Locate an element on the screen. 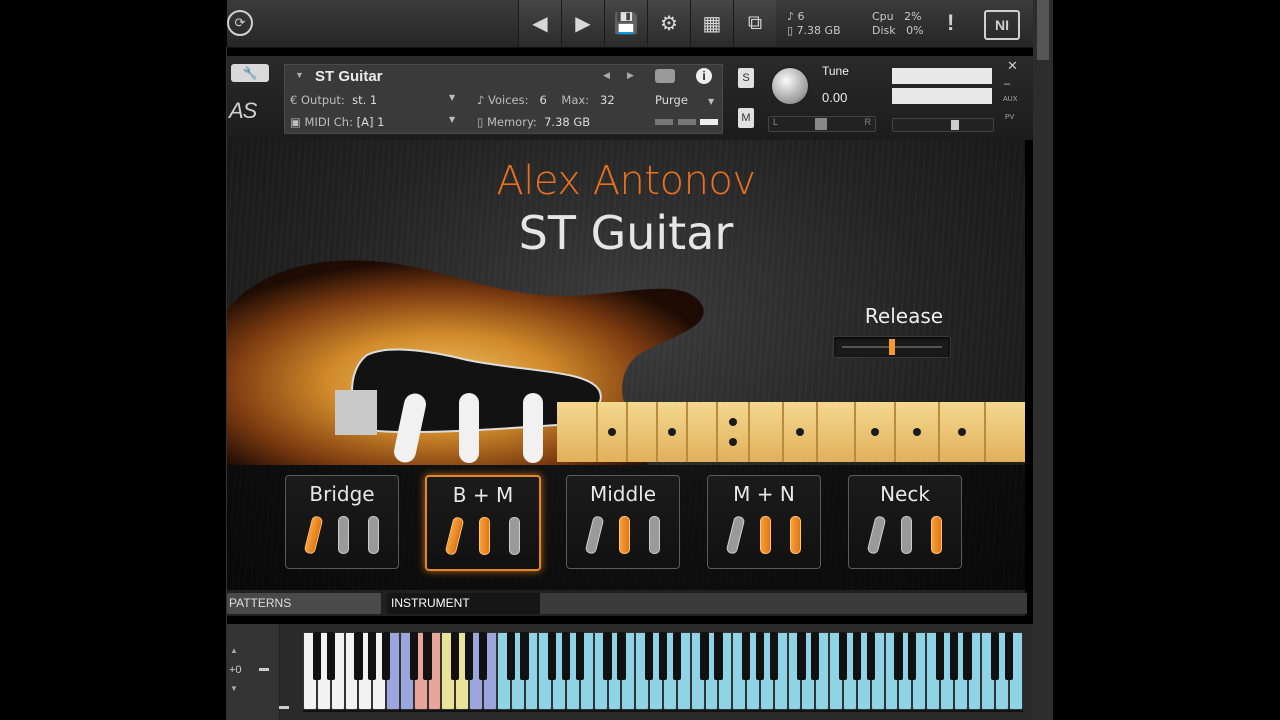 The height and width of the screenshot is (720, 1280). tab-instrument: INSTRUMENT is located at coordinates (465, 603).